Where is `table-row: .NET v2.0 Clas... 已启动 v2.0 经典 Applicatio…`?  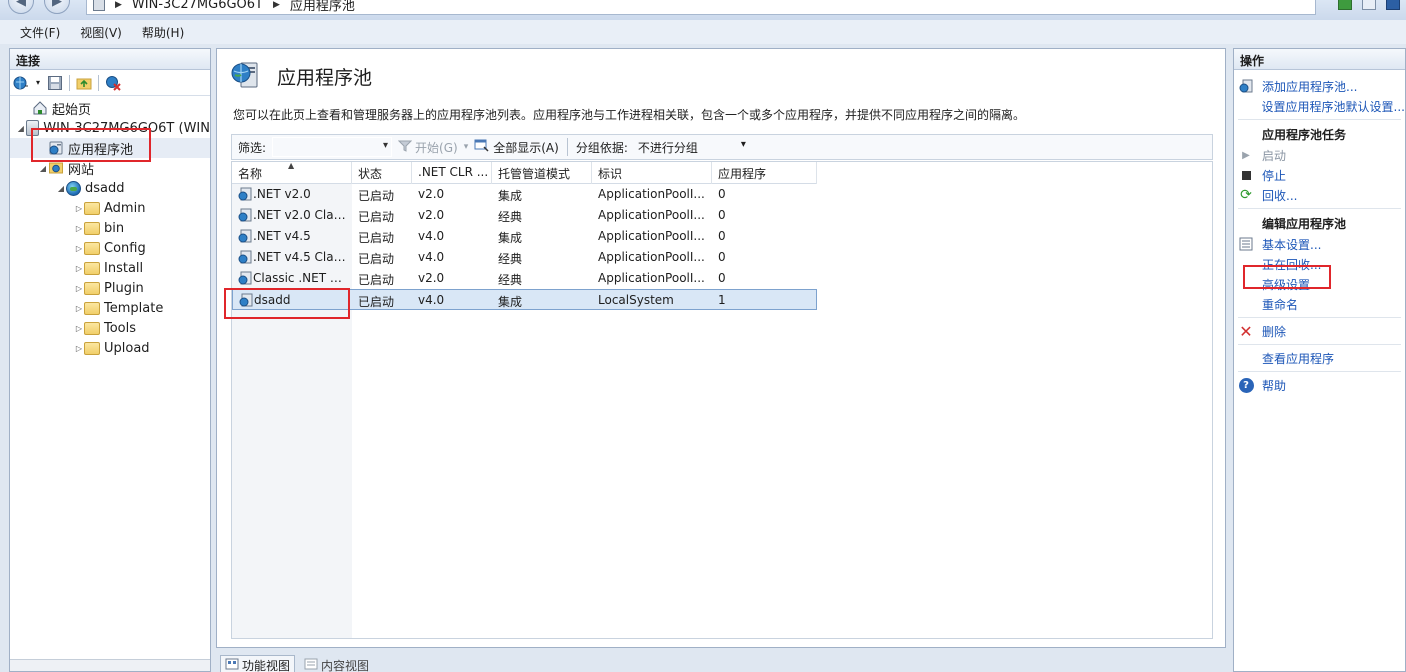
table-row: .NET v2.0 Clas... 已启动 v2.0 经典 Applicatio… is located at coordinates (524, 215).